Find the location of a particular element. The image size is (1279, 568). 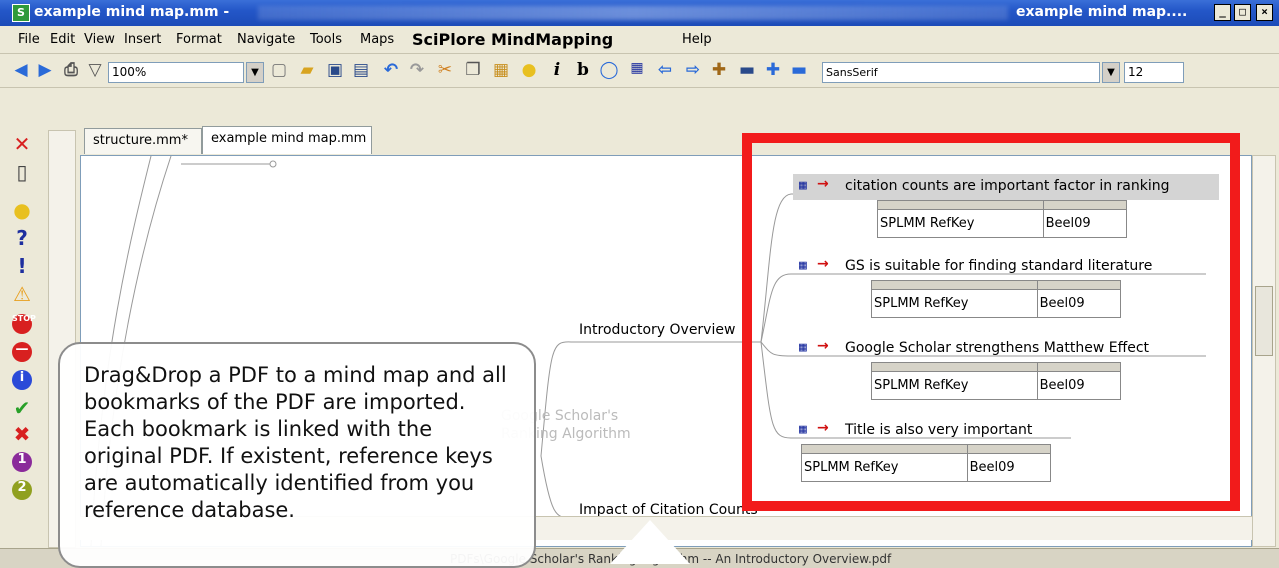

menu-insert: Insert is located at coordinates (142, 39).